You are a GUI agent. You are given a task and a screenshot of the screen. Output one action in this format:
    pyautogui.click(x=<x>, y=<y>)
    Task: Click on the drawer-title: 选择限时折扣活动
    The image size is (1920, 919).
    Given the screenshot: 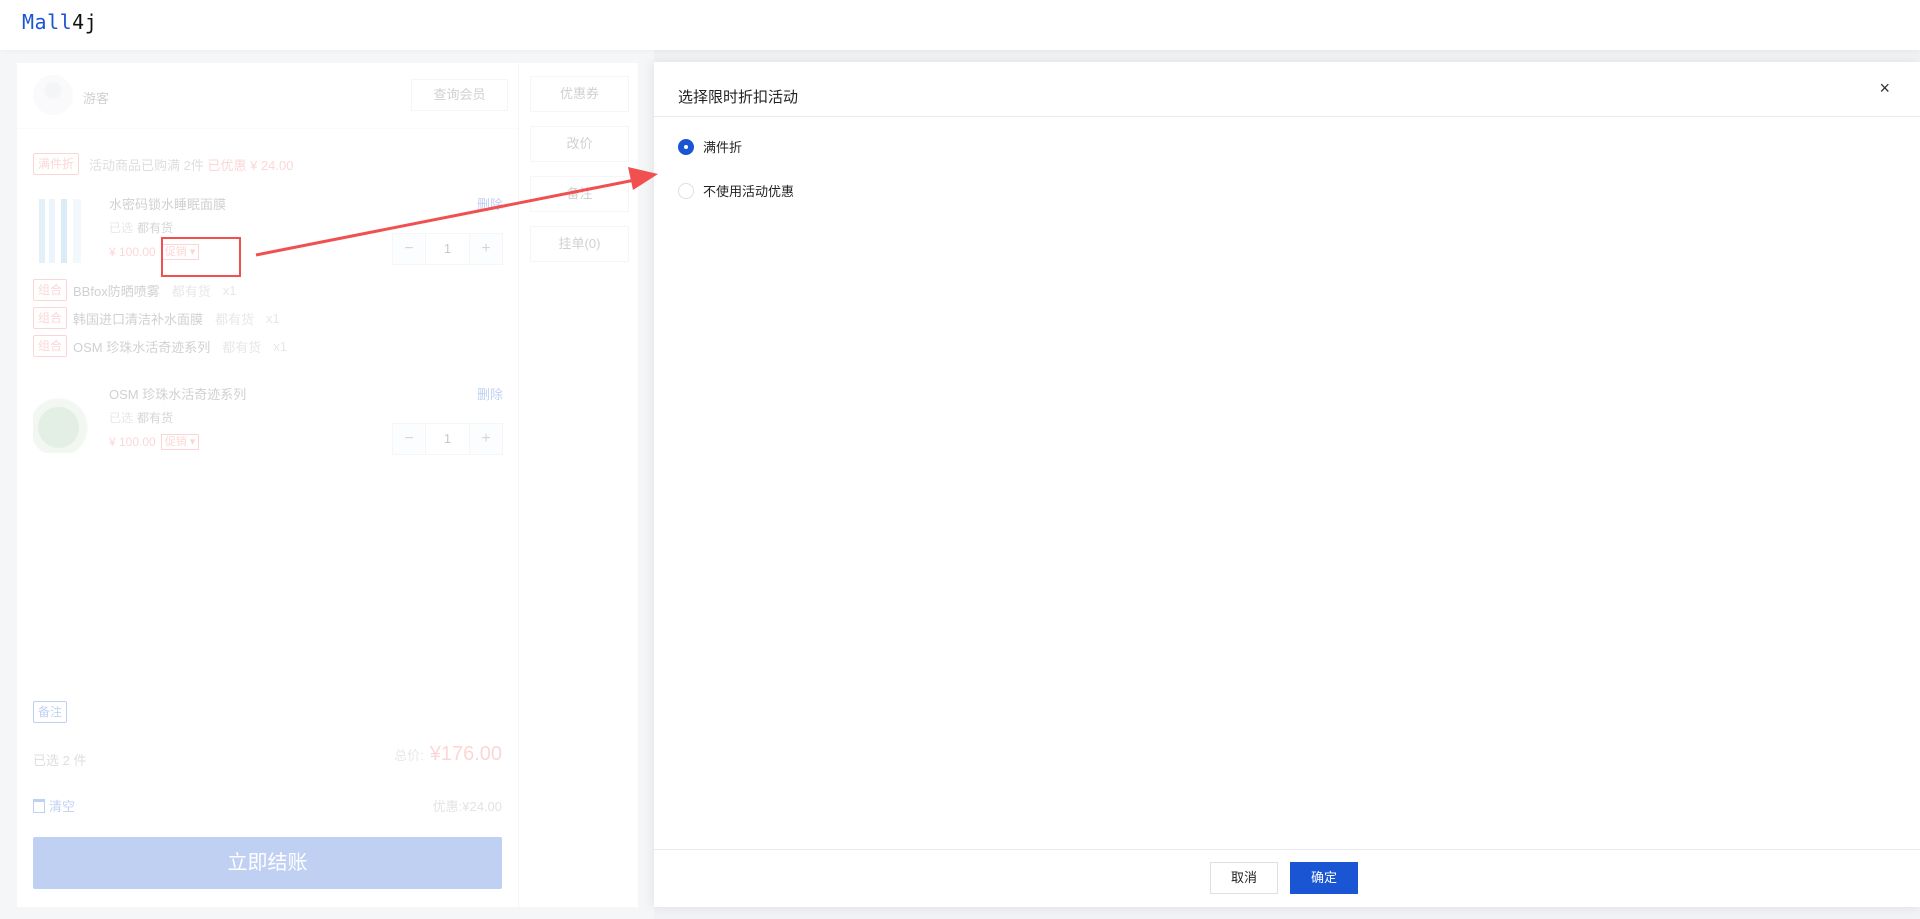 What is the action you would take?
    pyautogui.click(x=738, y=97)
    